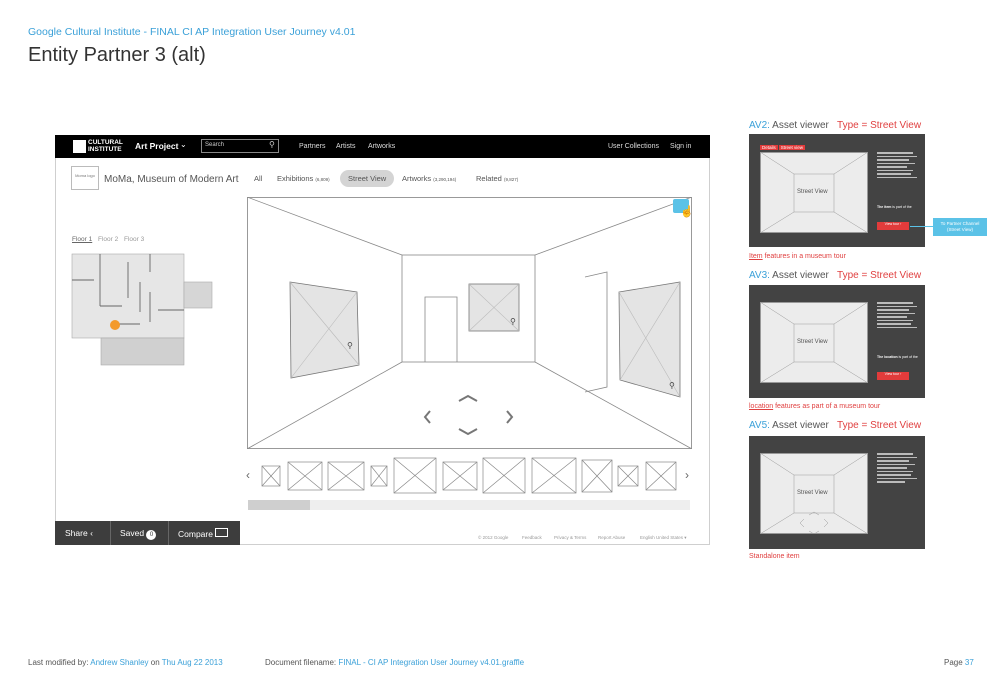 The height and width of the screenshot is (678, 1000). Describe the element at coordinates (91, 533) in the screenshot. I see `share-icon: ‹` at that location.